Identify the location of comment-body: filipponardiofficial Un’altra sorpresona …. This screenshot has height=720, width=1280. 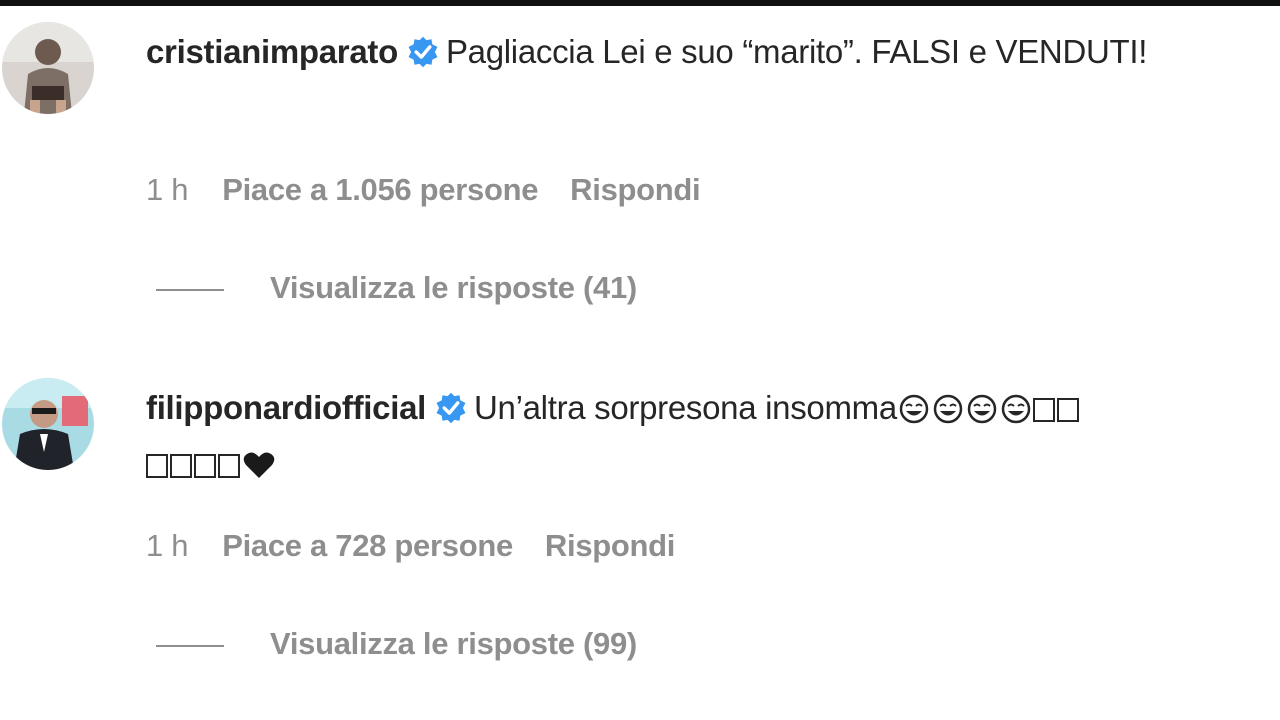
(701, 438).